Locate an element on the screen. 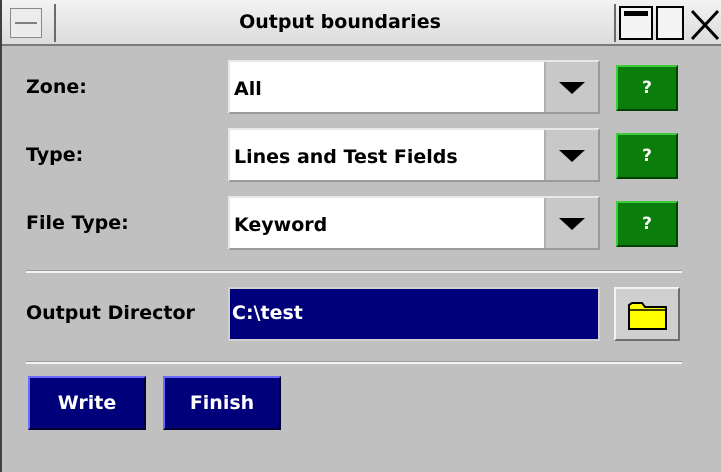 This screenshot has width=721, height=472. close-button is located at coordinates (703, 23).